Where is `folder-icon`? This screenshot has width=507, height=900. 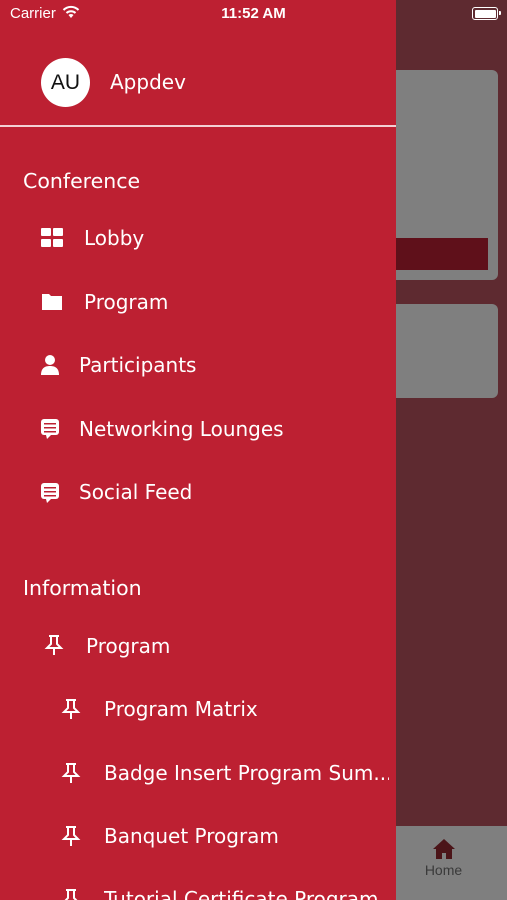
folder-icon is located at coordinates (52, 302).